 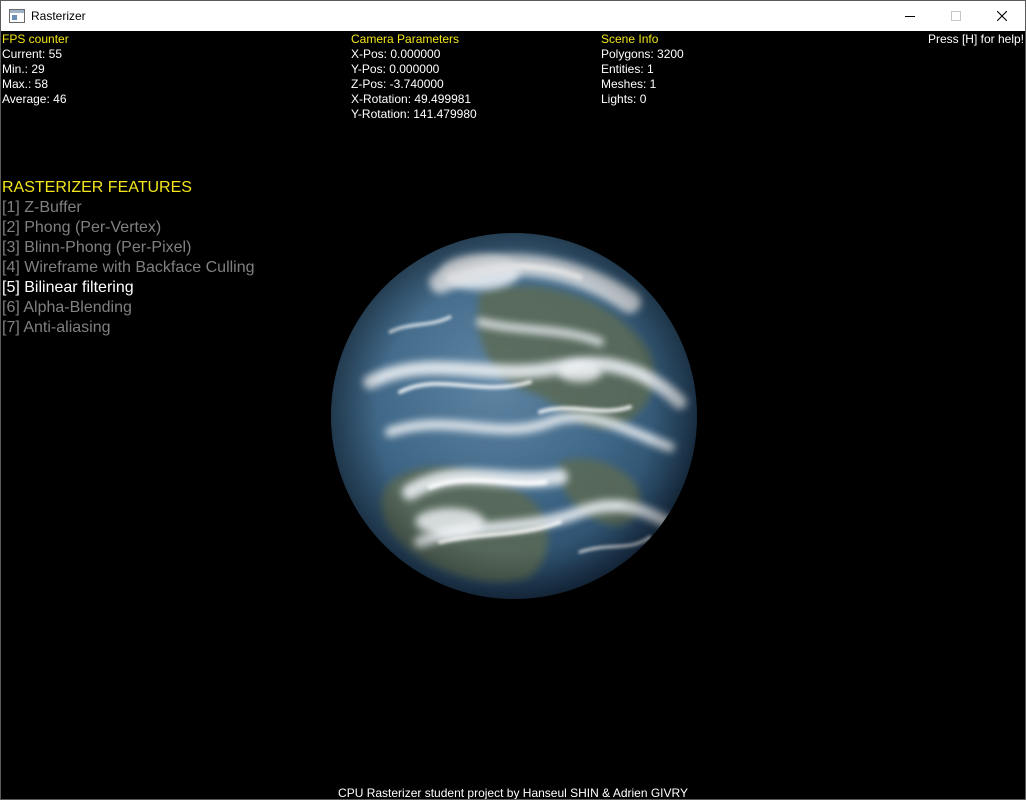 What do you see at coordinates (627, 69) in the screenshot?
I see `scene-entities: Entities: 1` at bounding box center [627, 69].